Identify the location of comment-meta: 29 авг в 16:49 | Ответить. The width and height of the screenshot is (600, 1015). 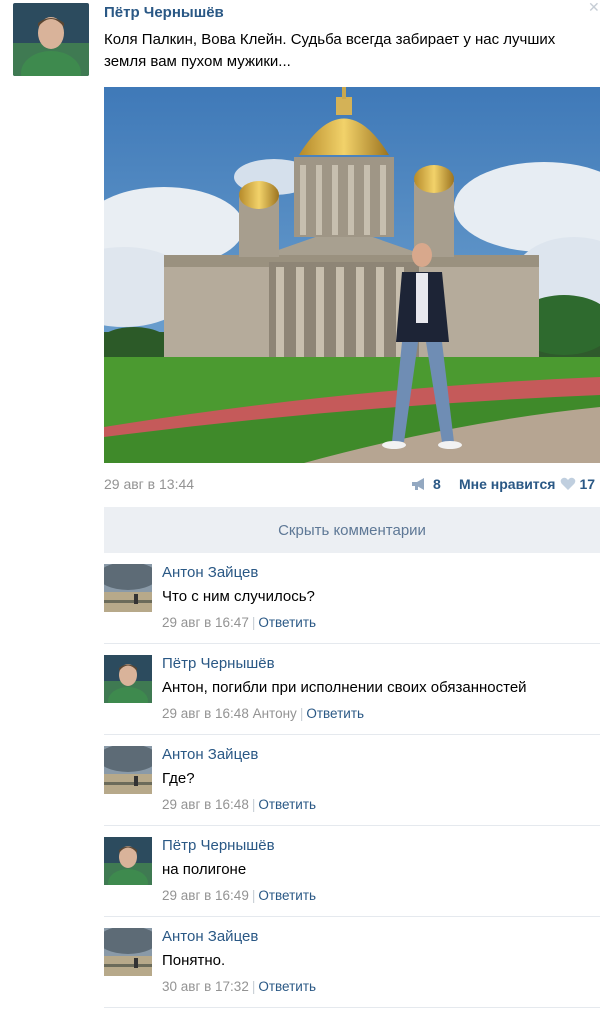
(239, 895).